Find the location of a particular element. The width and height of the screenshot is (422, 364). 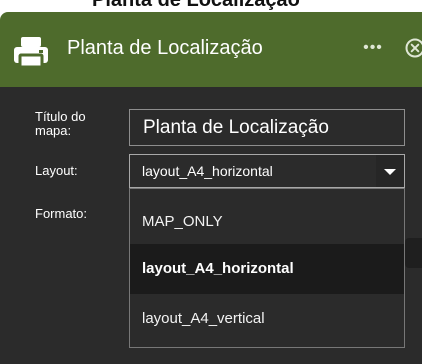

dropdown-option-layout-a4-vertical: layout_A4_vertical is located at coordinates (267, 319).